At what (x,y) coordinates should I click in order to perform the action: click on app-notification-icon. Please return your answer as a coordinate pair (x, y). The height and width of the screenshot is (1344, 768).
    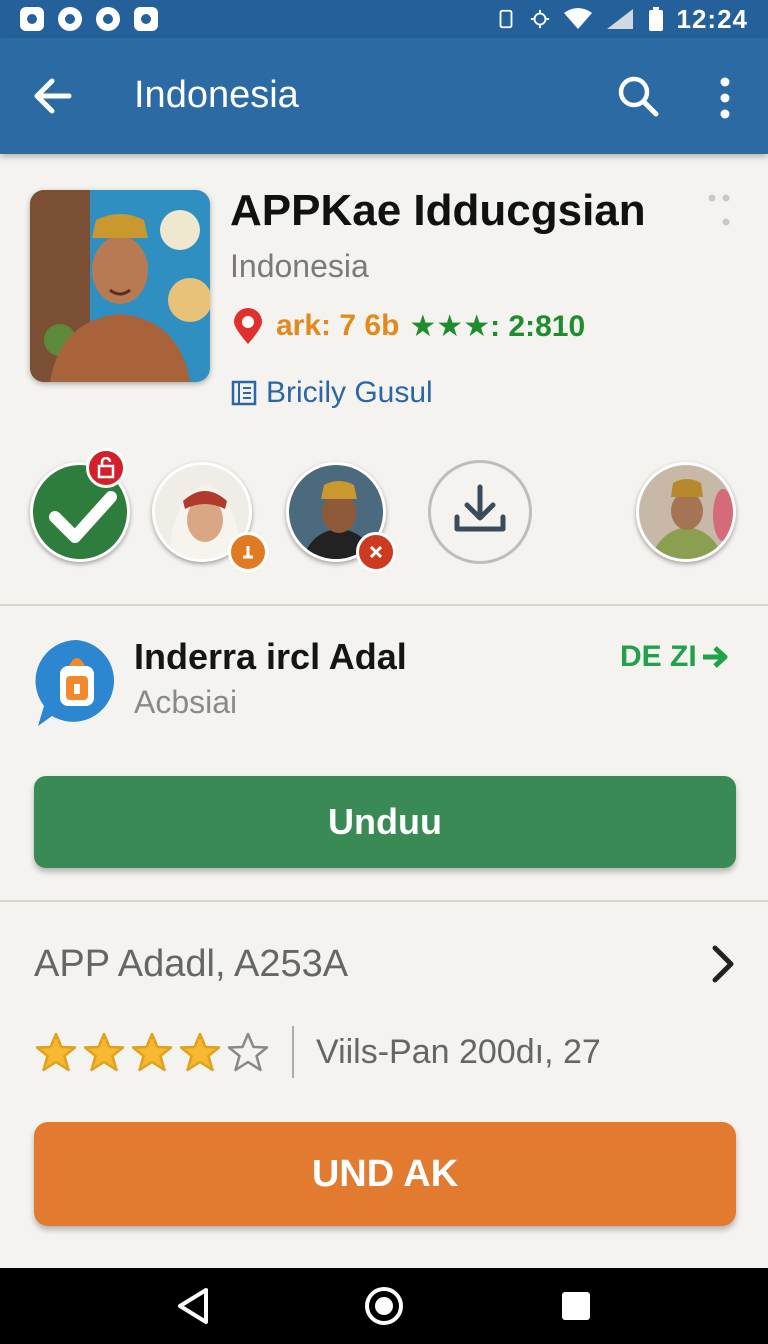
    Looking at the image, I should click on (32, 19).